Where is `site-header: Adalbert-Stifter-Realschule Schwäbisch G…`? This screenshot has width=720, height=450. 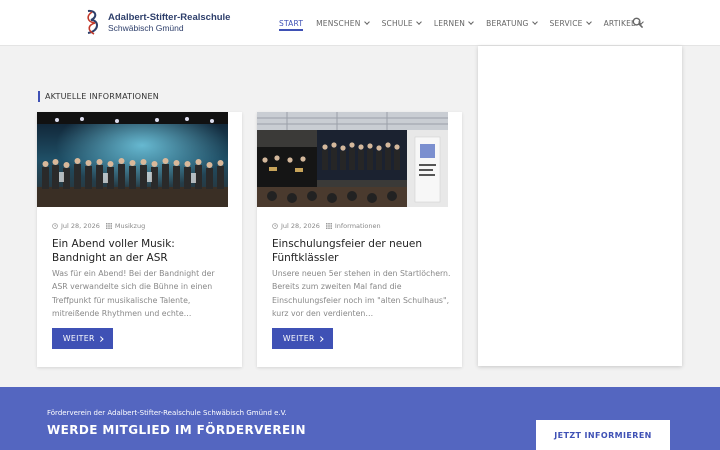 site-header: Adalbert-Stifter-Realschule Schwäbisch G… is located at coordinates (360, 23).